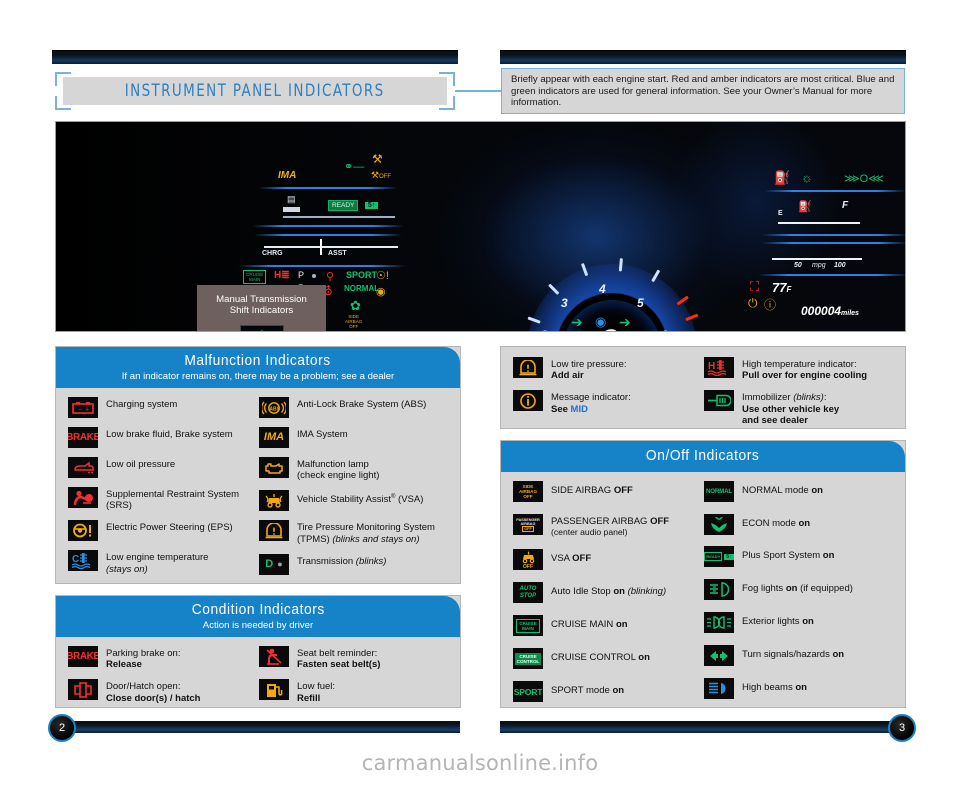  Describe the element at coordinates (274, 564) in the screenshot. I see `transmission-d-icon: D ●` at that location.